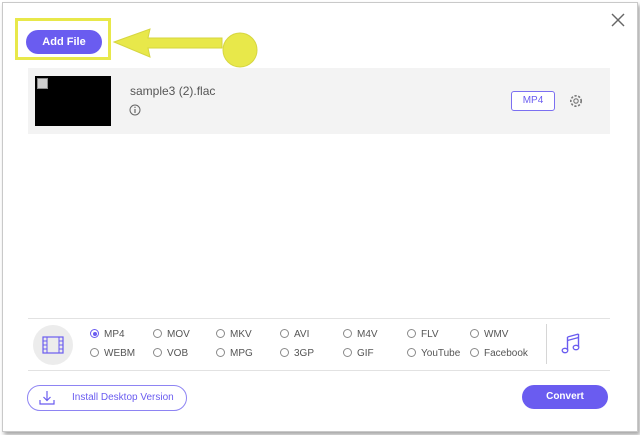  Describe the element at coordinates (234, 334) in the screenshot. I see `format-option-mkv: MKV` at that location.